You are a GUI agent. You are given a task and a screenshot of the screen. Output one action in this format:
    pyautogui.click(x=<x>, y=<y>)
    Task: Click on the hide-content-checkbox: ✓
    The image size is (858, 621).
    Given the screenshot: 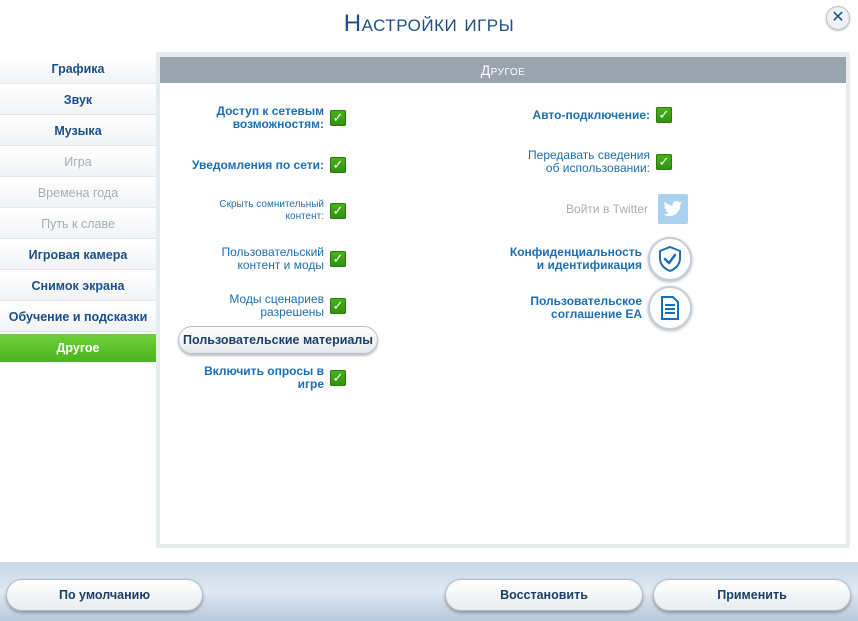 What is the action you would take?
    pyautogui.click(x=338, y=211)
    